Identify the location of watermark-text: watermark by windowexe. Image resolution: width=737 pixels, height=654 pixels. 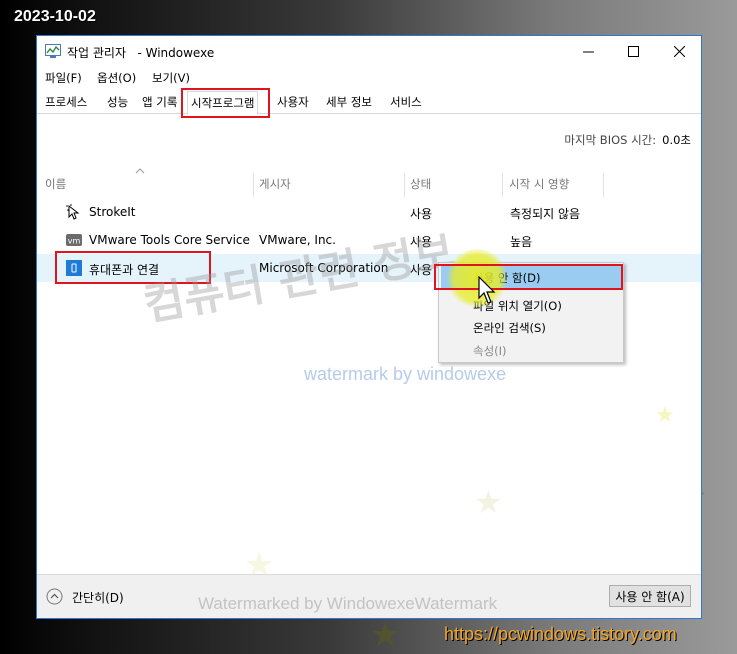
(405, 374).